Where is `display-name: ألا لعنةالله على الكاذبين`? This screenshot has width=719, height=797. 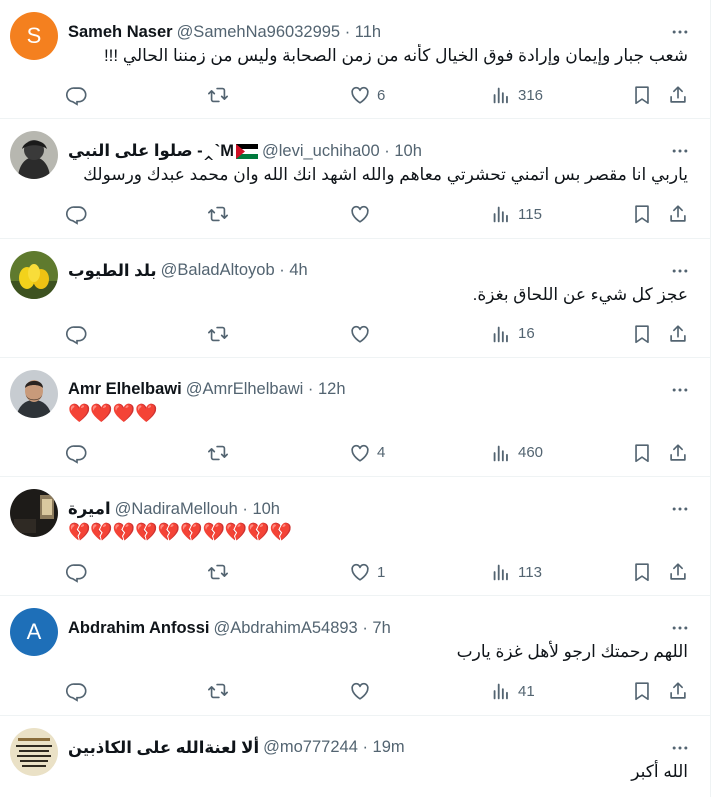 display-name: ألا لعنةالله على الكاذبين is located at coordinates (163, 748).